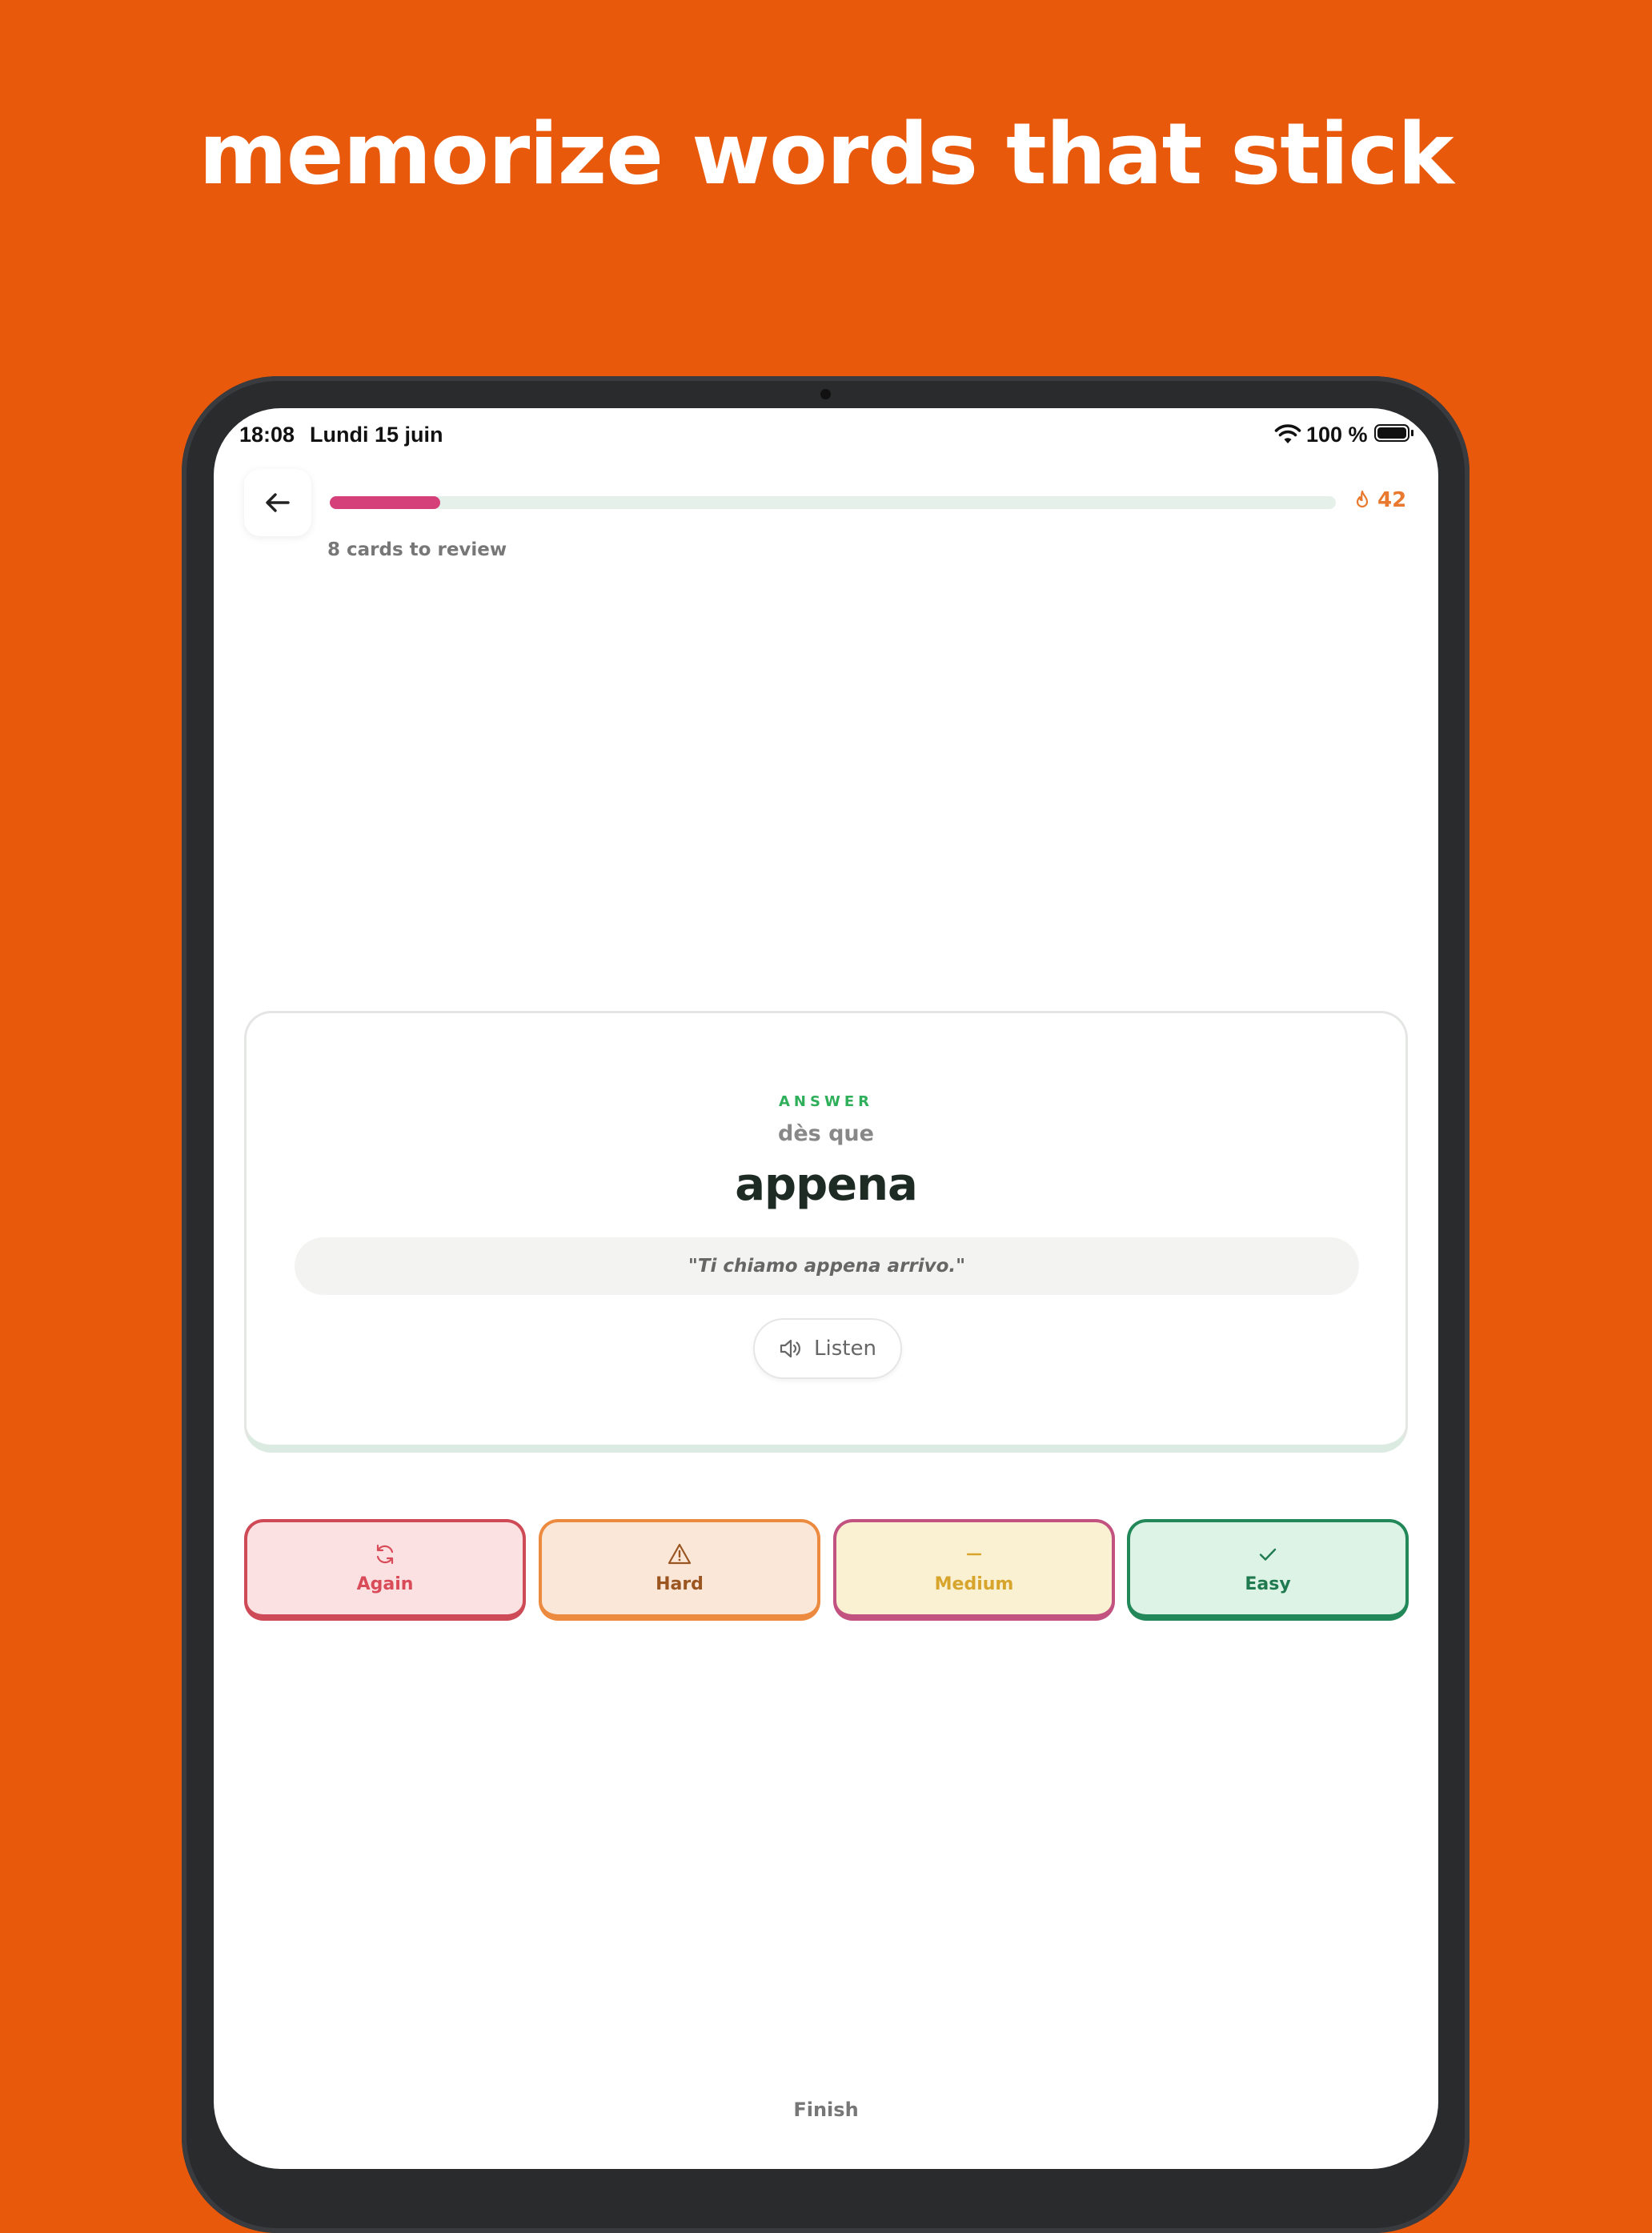 The width and height of the screenshot is (1652, 2233). Describe the element at coordinates (1392, 500) in the screenshot. I see `streak-count: 42` at that location.